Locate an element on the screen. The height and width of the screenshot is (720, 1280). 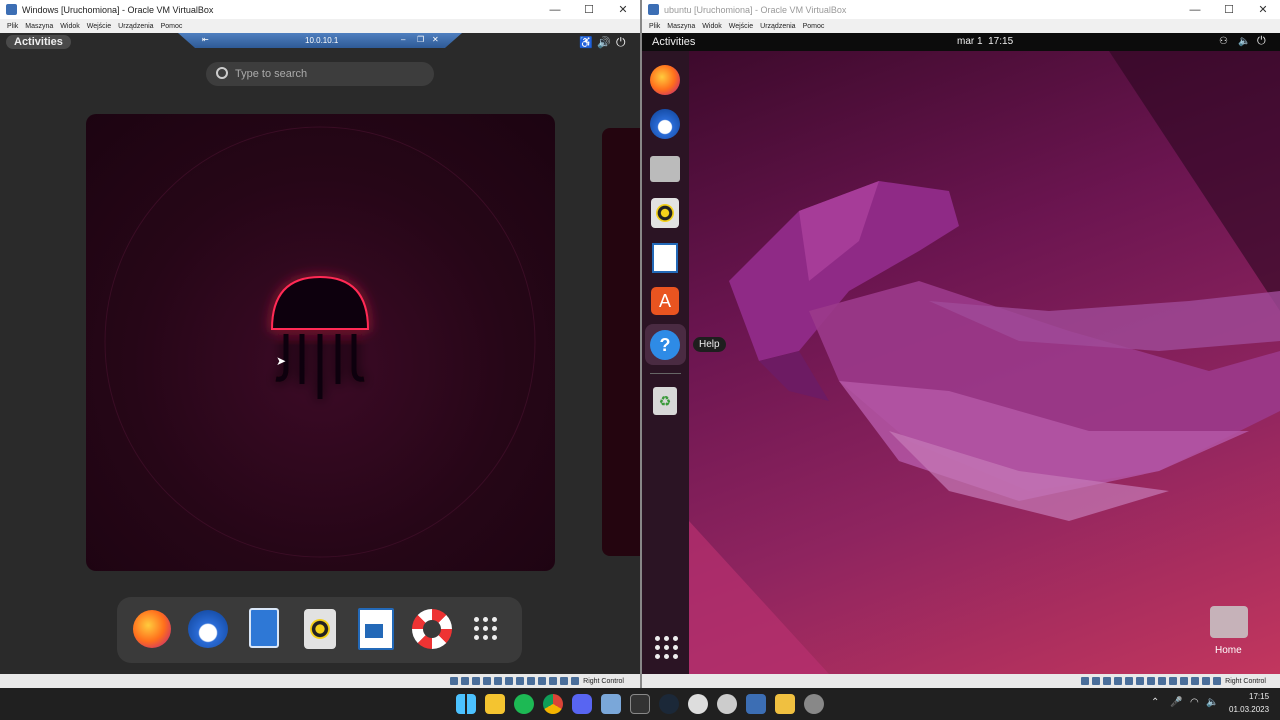
remote-connection-bar: ⇤ 10.0.10.1 – ❐ ✕ is located at coordinates (320, 40).